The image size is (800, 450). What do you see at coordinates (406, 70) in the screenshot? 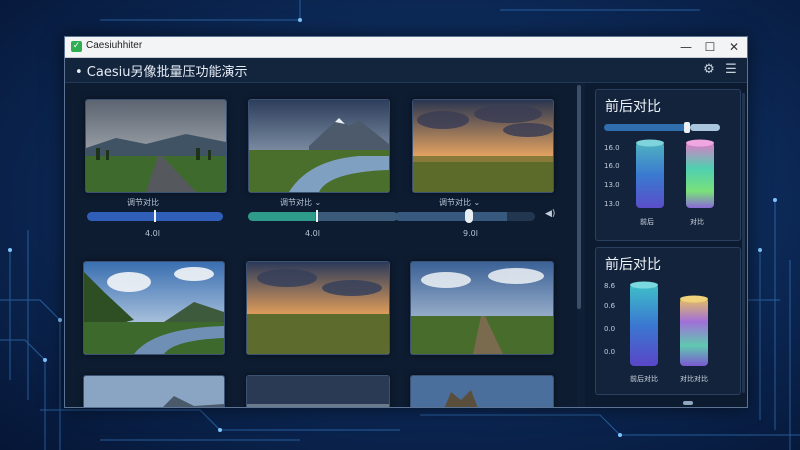
I see `app-toolbar: • Caesiu另像批量压功能演示 ⚙ ☰` at bounding box center [406, 70].